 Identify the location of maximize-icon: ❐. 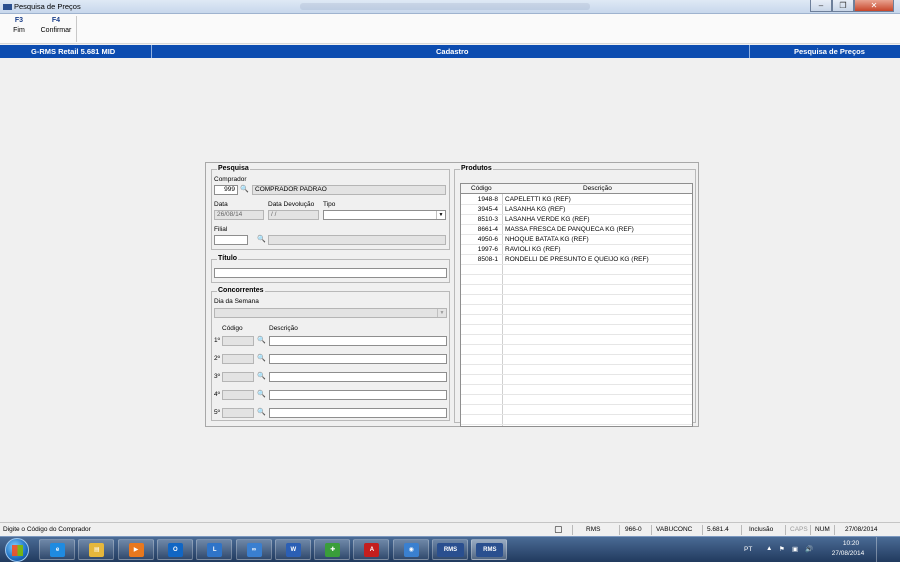
(843, 6).